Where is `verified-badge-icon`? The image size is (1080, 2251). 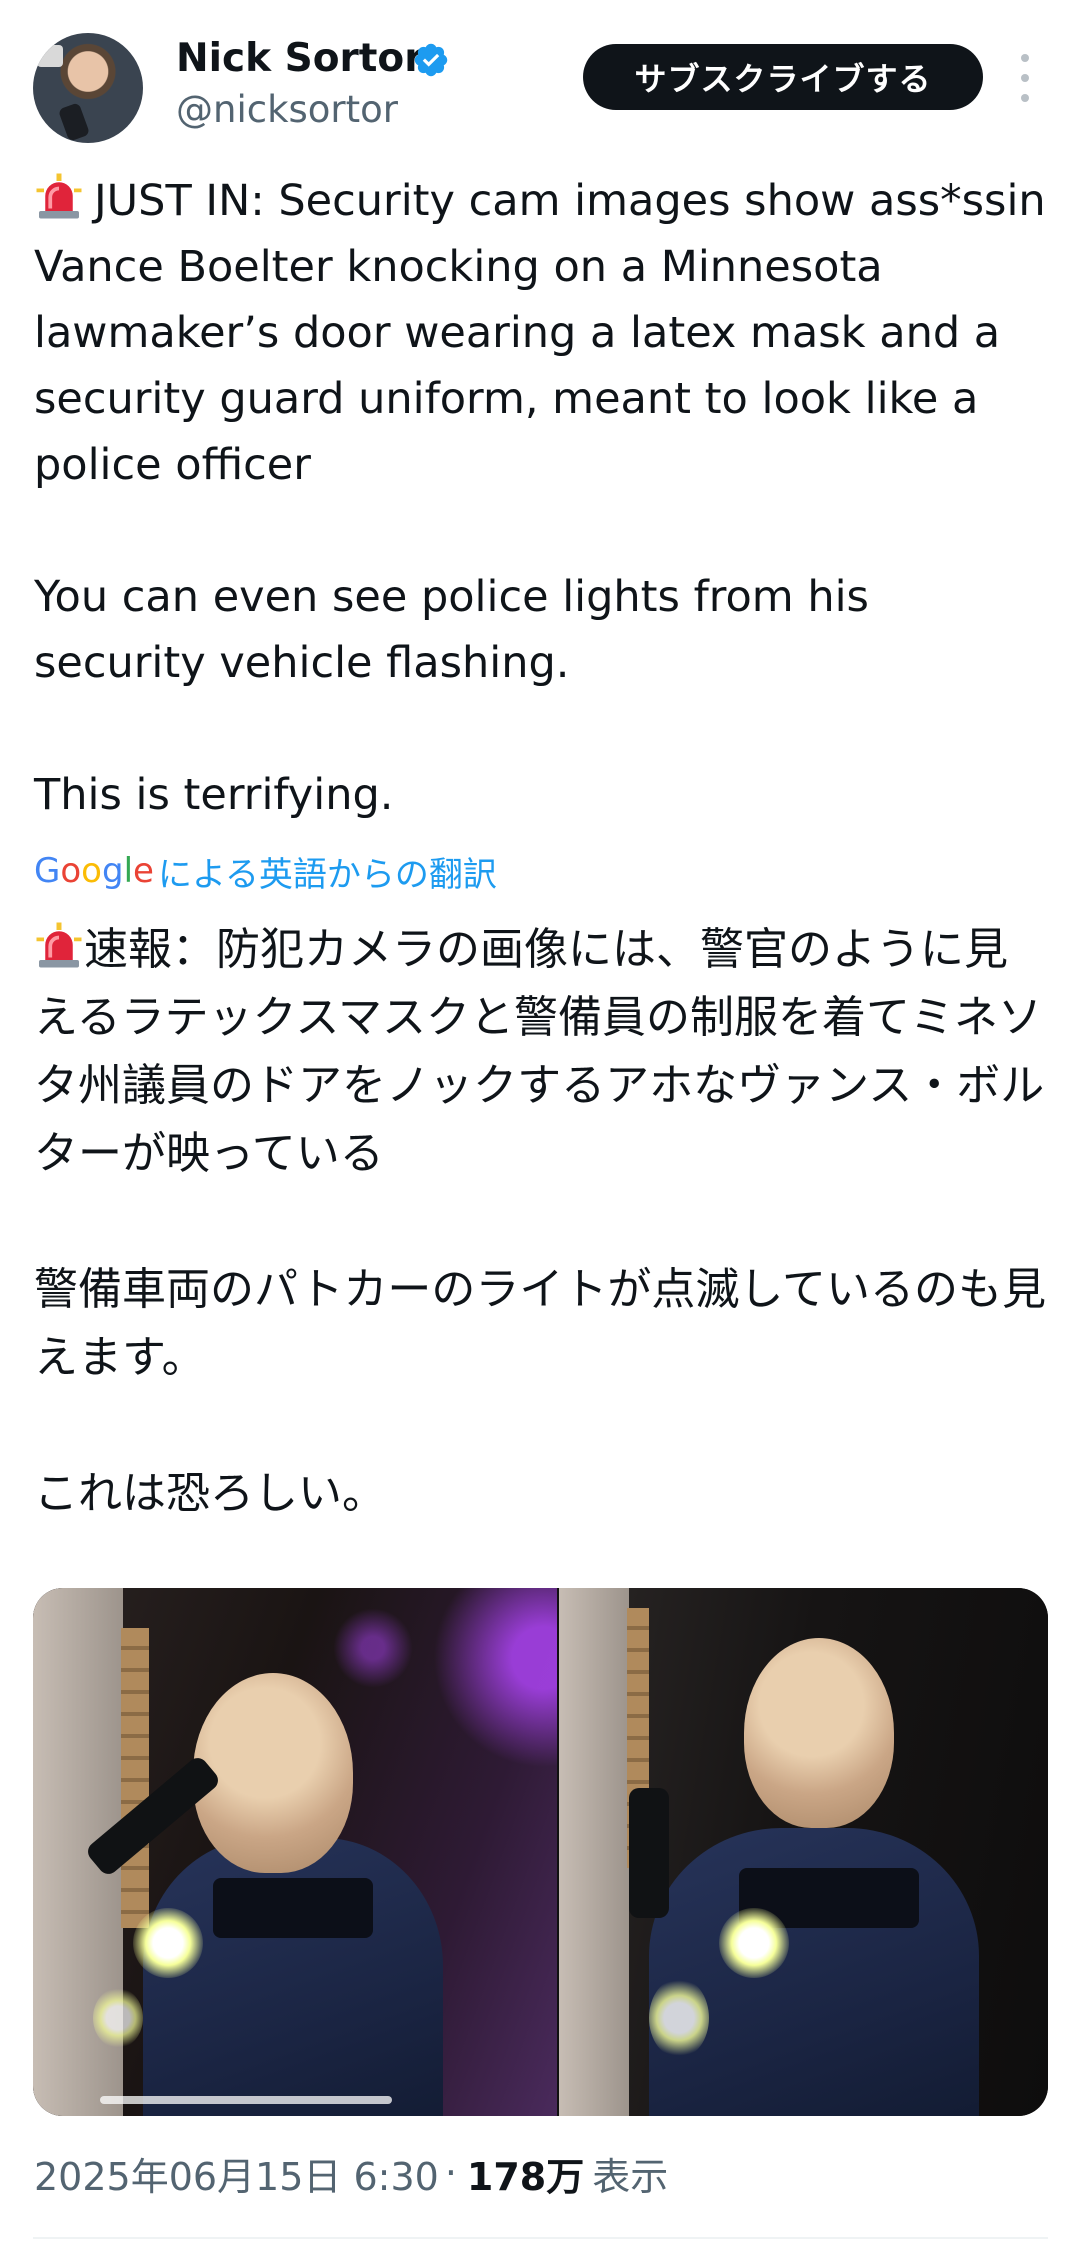 verified-badge-icon is located at coordinates (431, 60).